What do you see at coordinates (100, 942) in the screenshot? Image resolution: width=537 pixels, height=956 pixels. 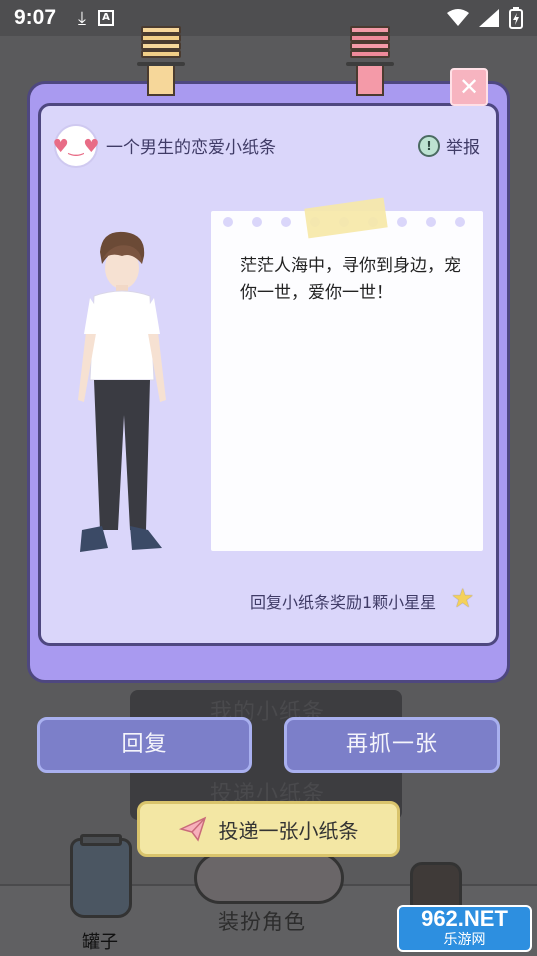 I see `jar-label: 罐子` at bounding box center [100, 942].